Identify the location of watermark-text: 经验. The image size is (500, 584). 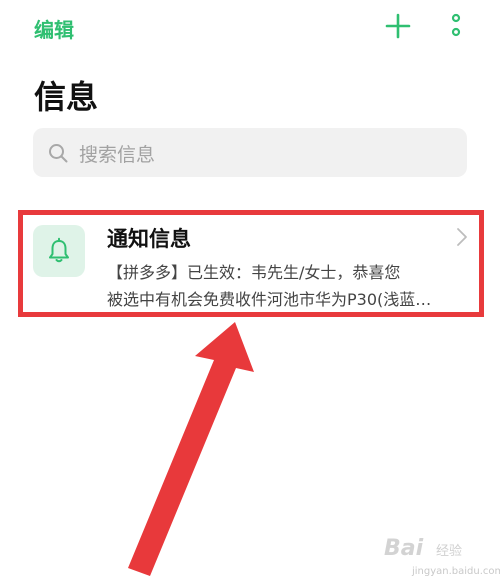
(449, 551).